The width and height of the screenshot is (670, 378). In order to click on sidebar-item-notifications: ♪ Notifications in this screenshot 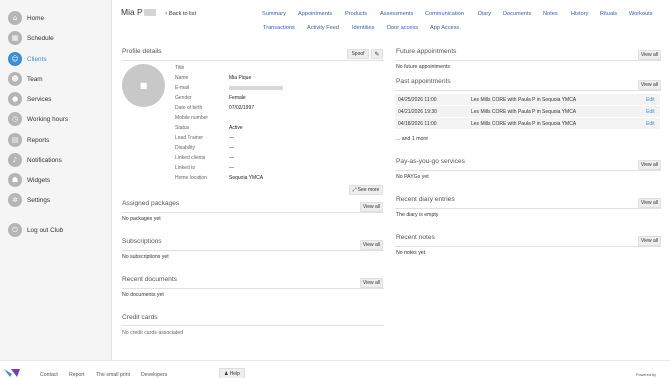, I will do `click(35, 160)`.